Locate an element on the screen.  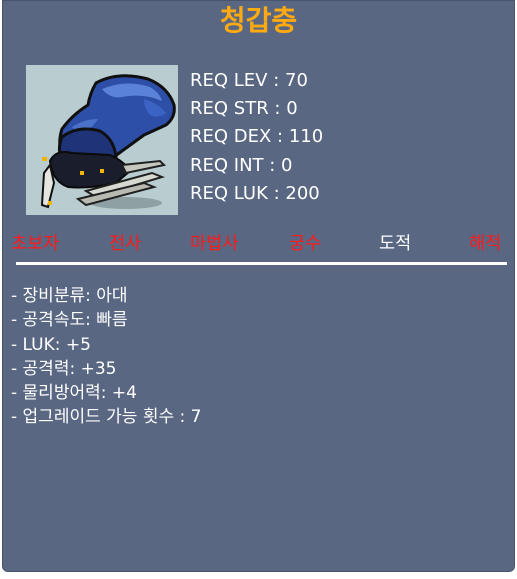
req-int: REQ INT : 0 is located at coordinates (241, 165).